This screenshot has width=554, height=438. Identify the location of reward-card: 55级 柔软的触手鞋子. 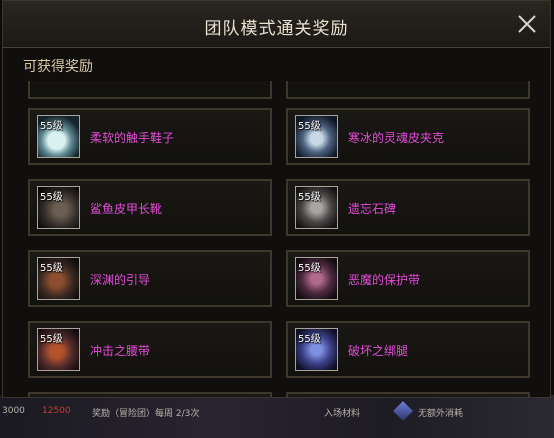
(150, 136).